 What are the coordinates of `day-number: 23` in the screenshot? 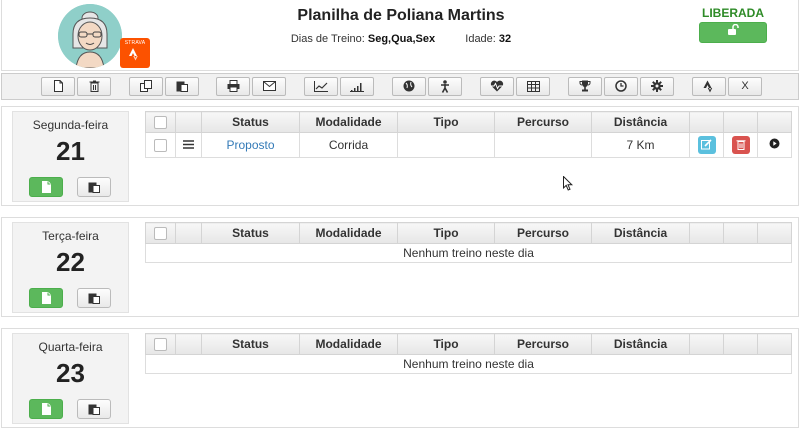 It's located at (70, 373).